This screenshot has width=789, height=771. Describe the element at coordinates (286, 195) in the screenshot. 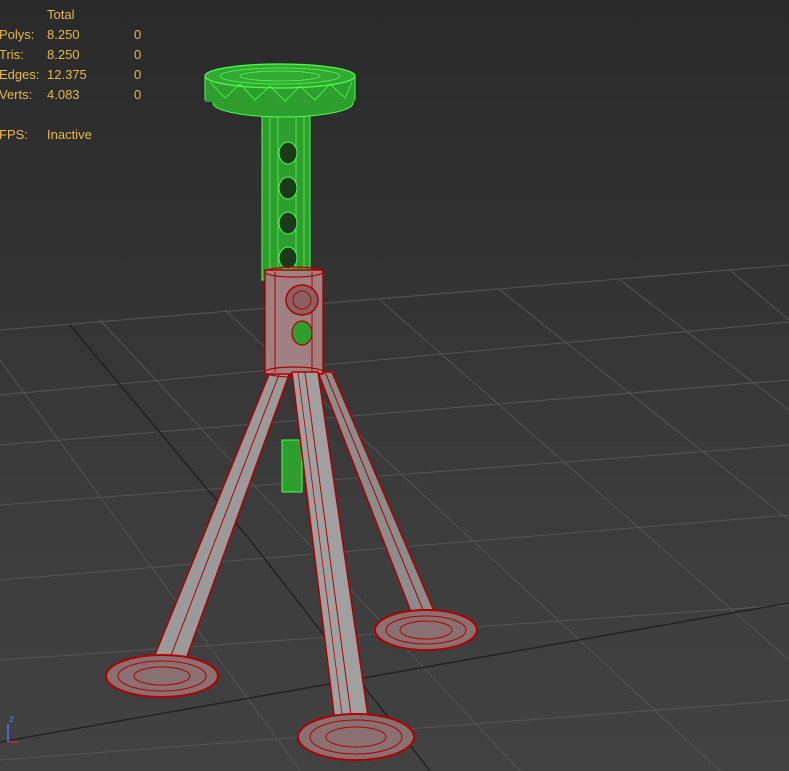

I see `jack-stand-upper-post` at that location.